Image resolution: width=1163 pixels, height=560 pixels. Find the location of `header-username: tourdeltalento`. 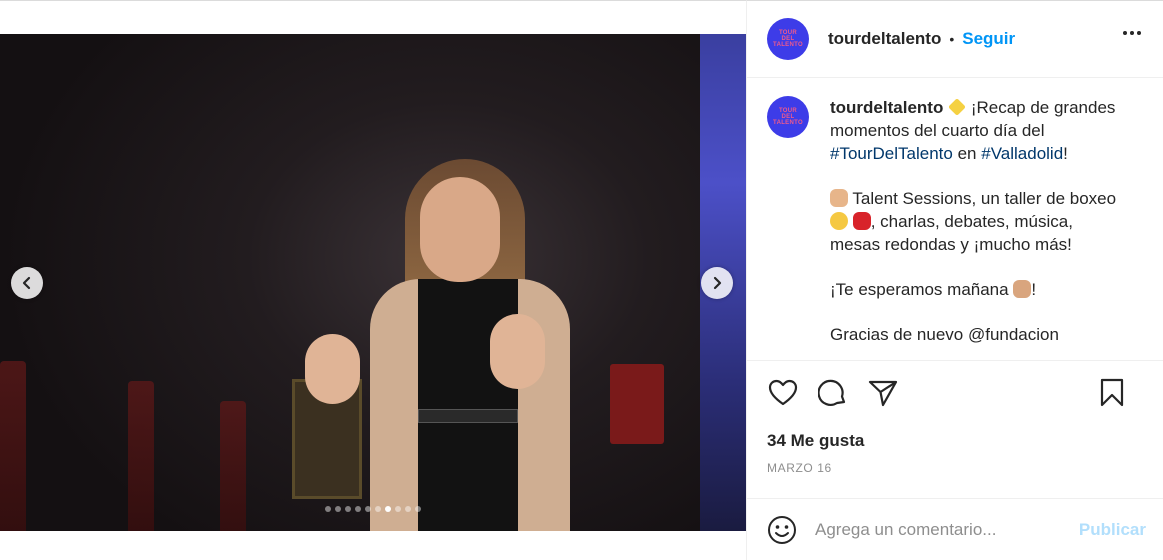

header-username: tourdeltalento is located at coordinates (884, 39).